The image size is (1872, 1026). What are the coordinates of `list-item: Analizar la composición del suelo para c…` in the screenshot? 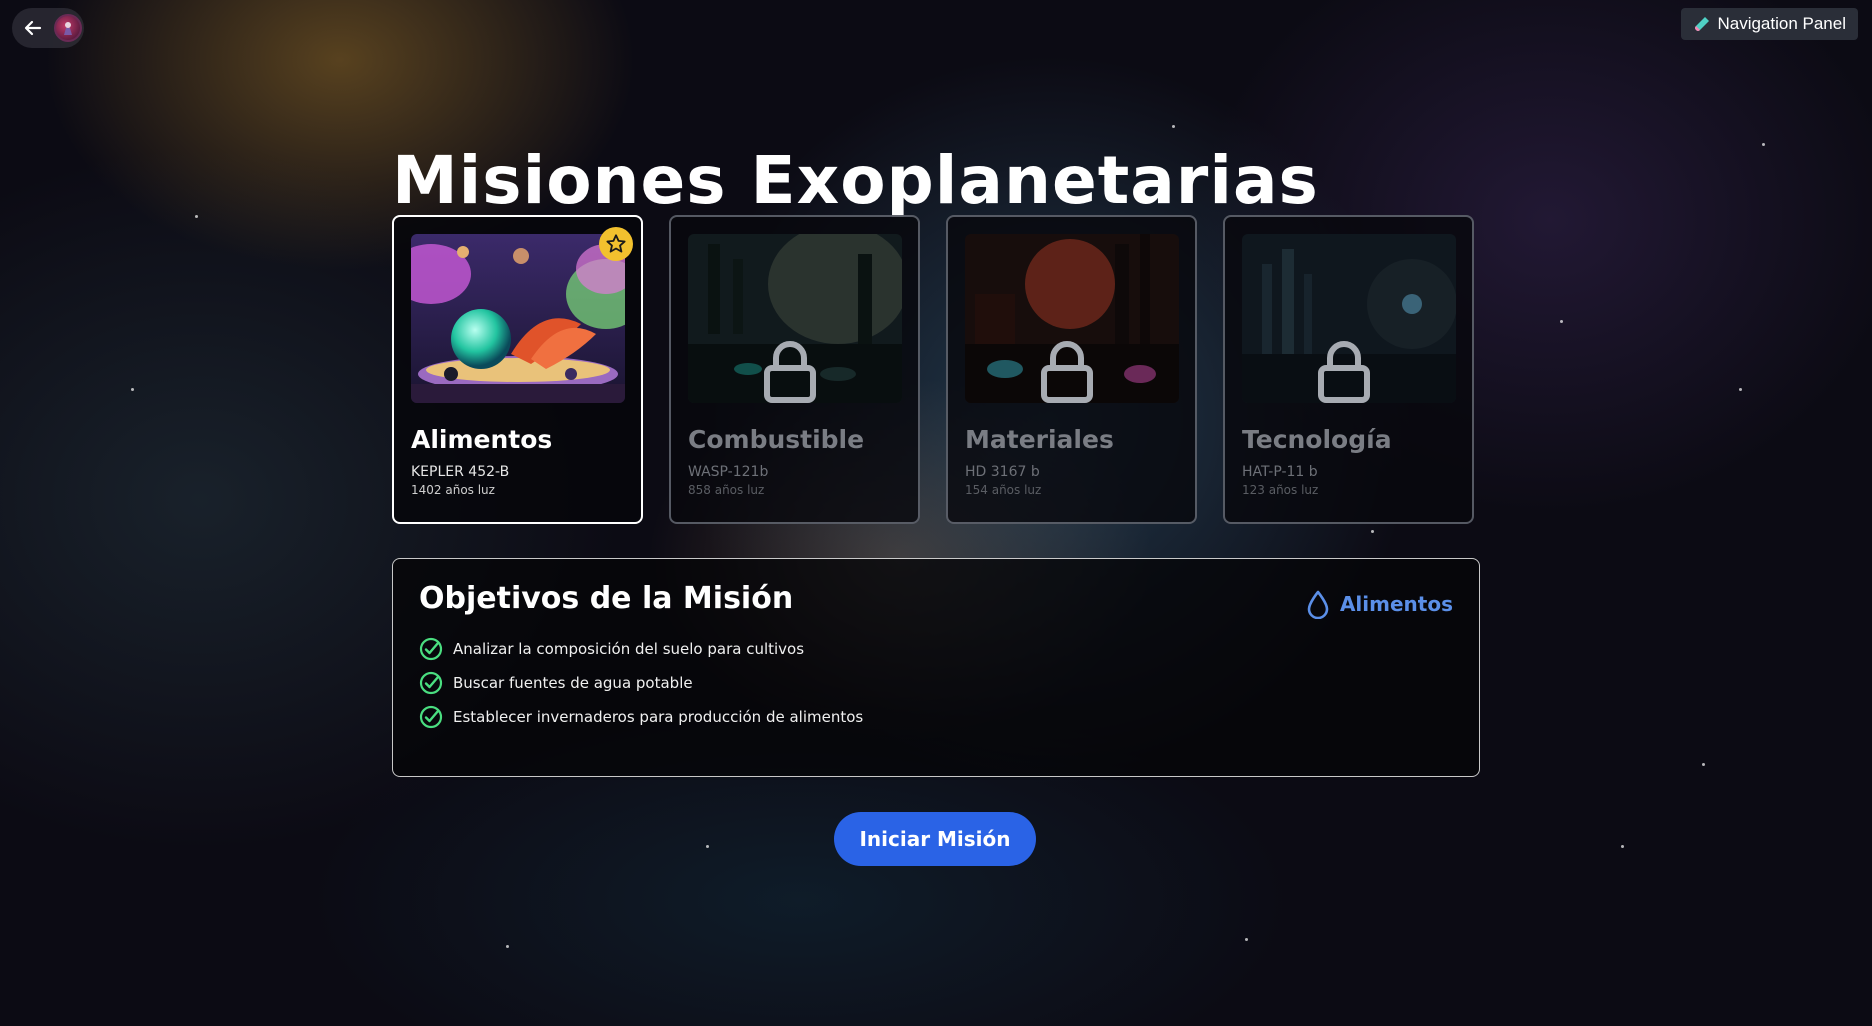 It's located at (936, 649).